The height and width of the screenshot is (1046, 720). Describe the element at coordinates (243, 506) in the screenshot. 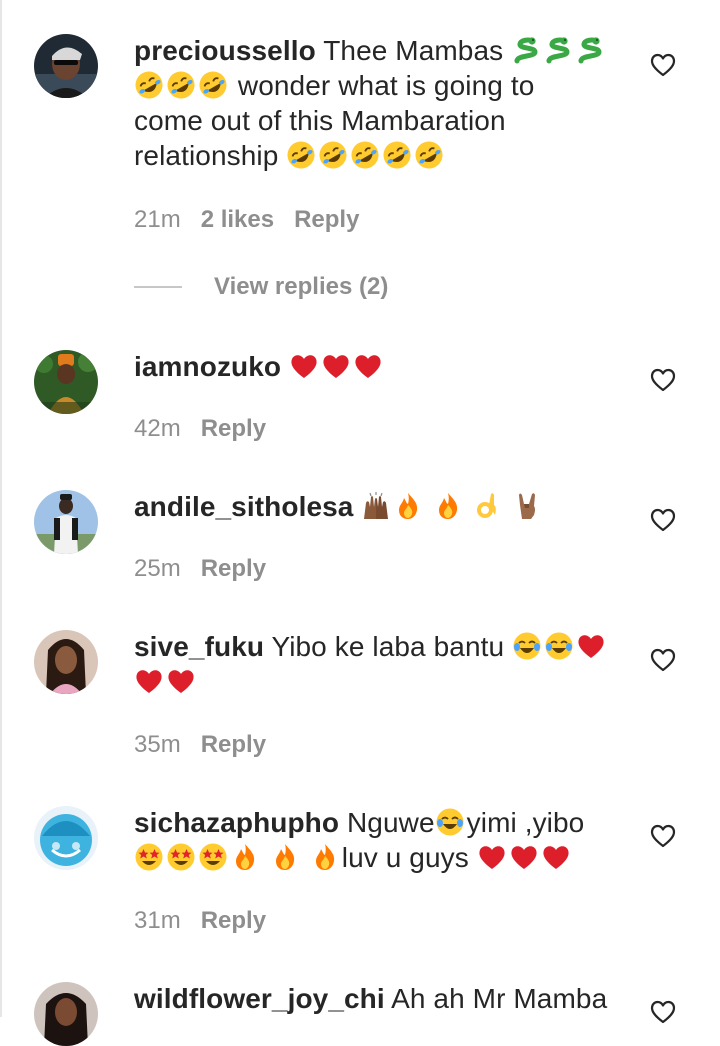

I see `comment-username: andile_sitholesa` at that location.